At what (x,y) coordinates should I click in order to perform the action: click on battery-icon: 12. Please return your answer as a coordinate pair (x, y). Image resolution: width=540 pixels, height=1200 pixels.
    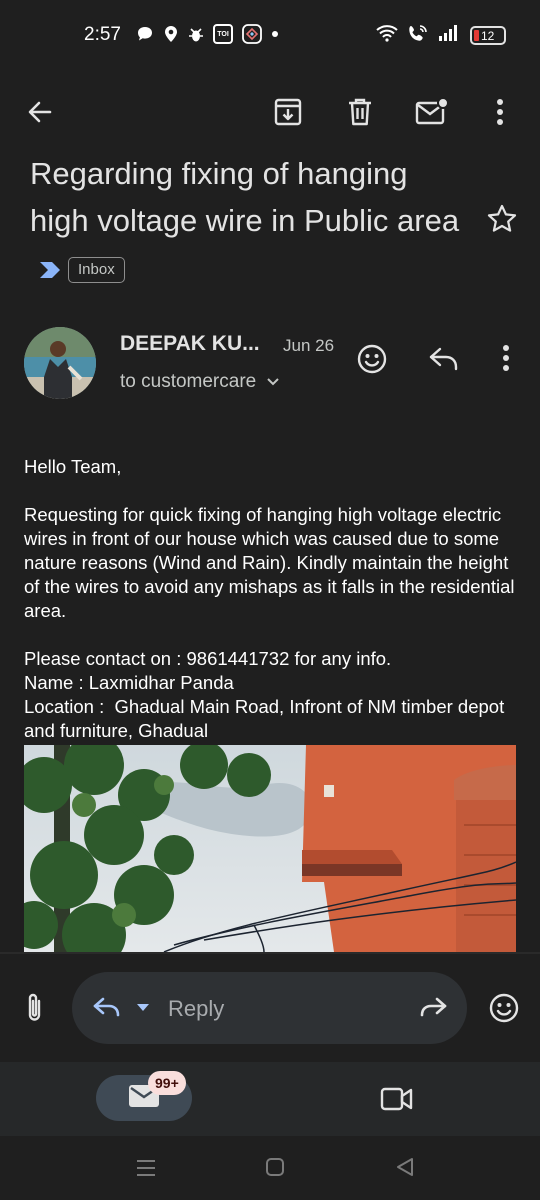
    Looking at the image, I should click on (488, 35).